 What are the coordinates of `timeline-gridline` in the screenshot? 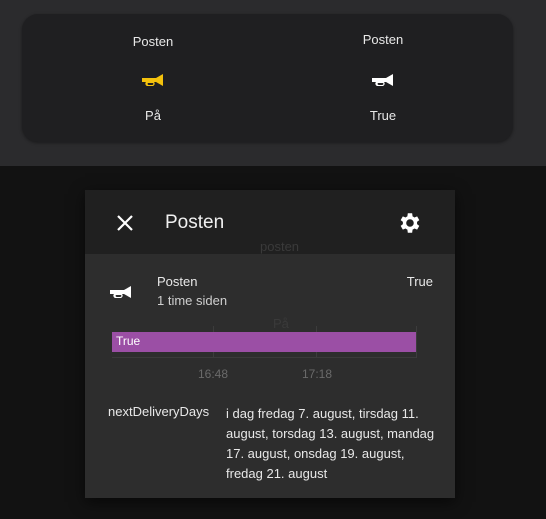 It's located at (416, 342).